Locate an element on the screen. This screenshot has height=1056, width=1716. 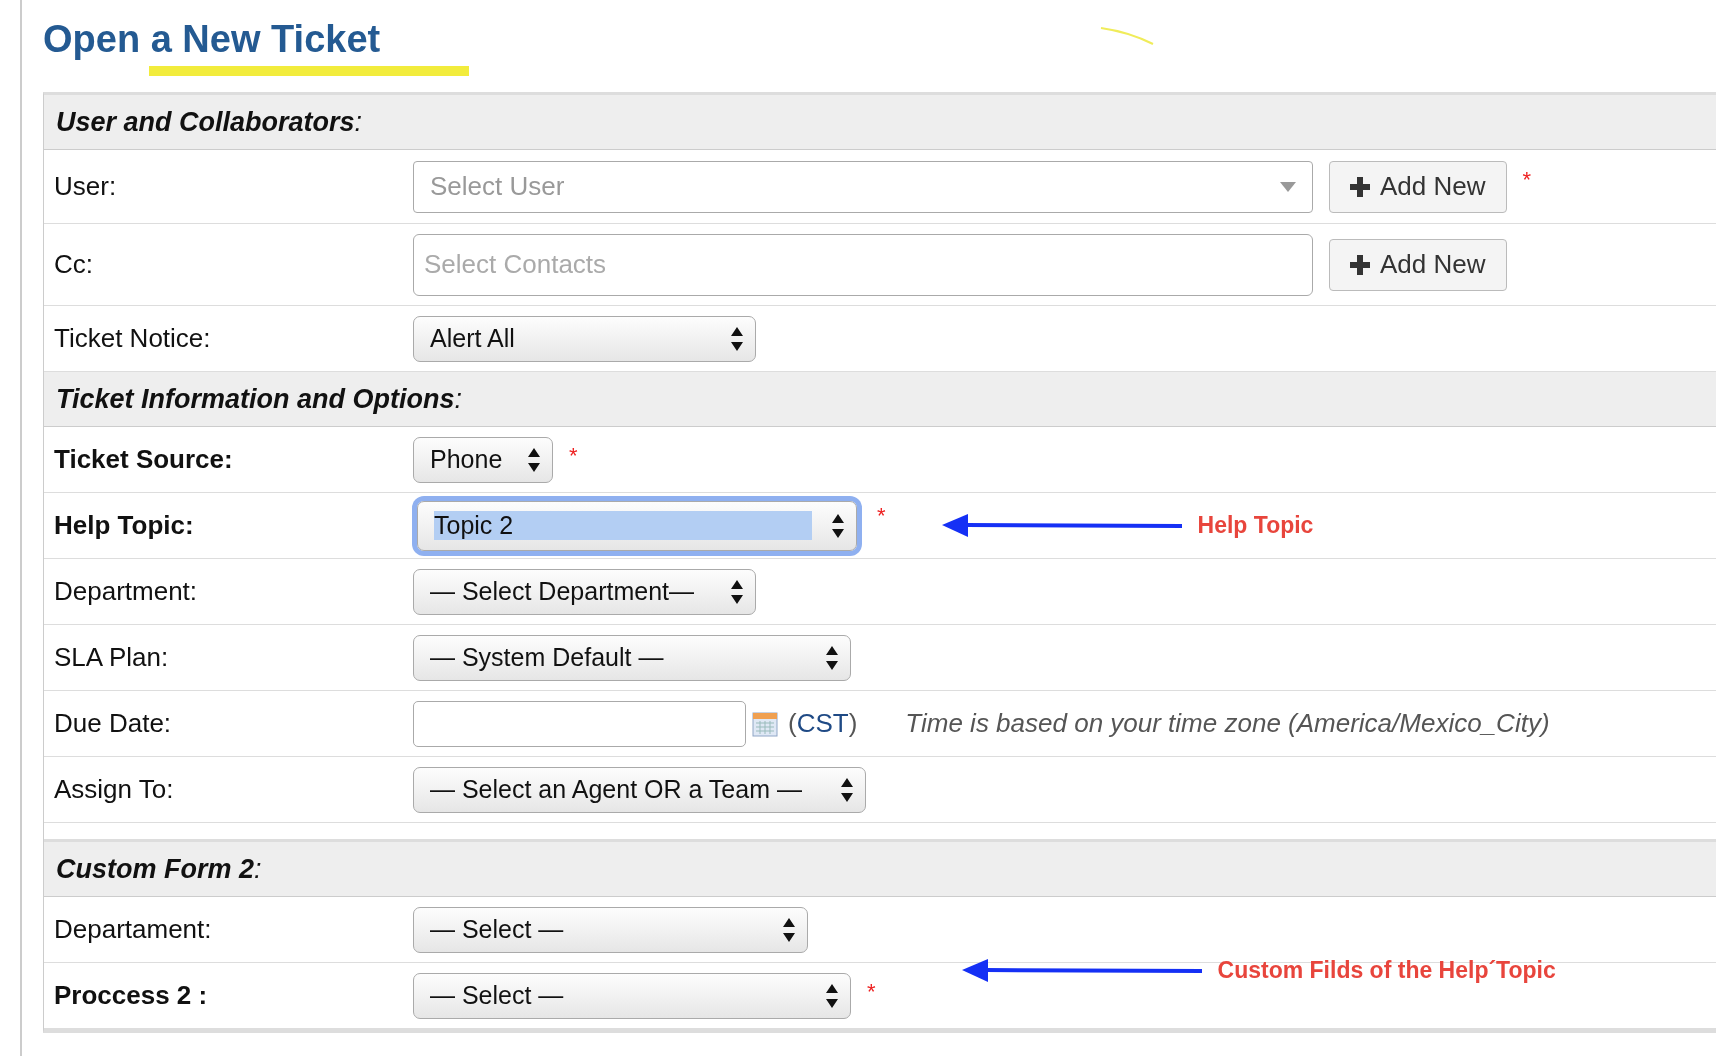
section-title: User and Collaborators: is located at coordinates (209, 122).